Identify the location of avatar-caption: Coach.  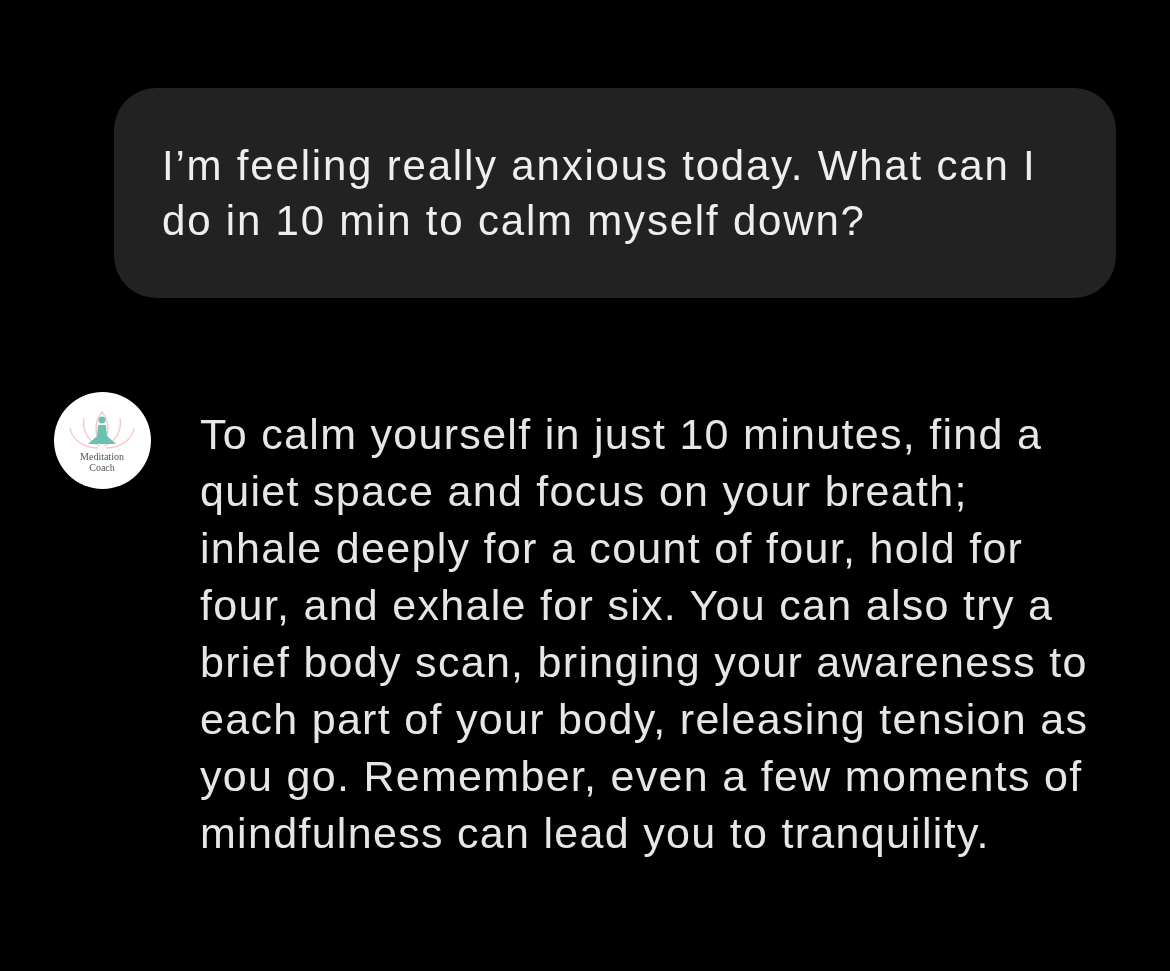
(102, 467).